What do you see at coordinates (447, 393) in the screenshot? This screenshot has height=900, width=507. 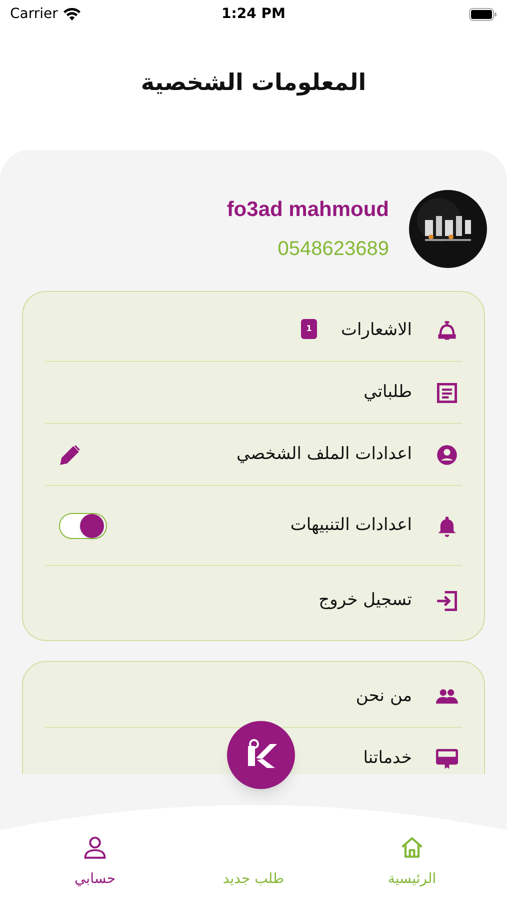 I see `document-icon` at bounding box center [447, 393].